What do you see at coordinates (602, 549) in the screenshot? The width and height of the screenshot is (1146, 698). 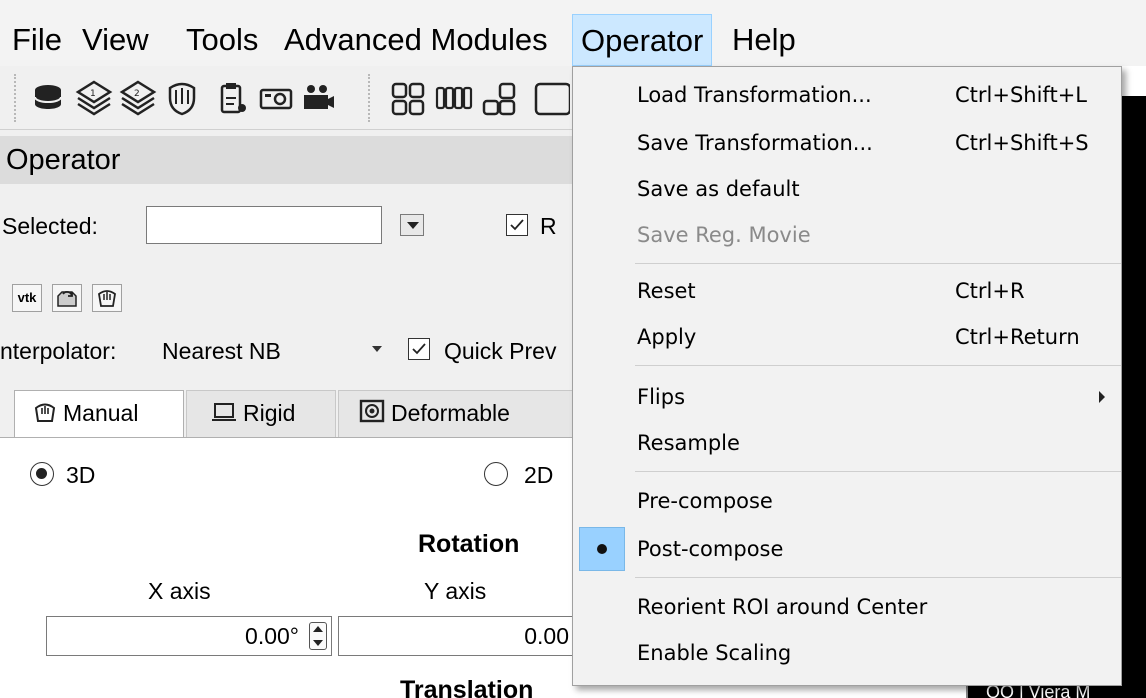 I see `radio-dot-icon` at bounding box center [602, 549].